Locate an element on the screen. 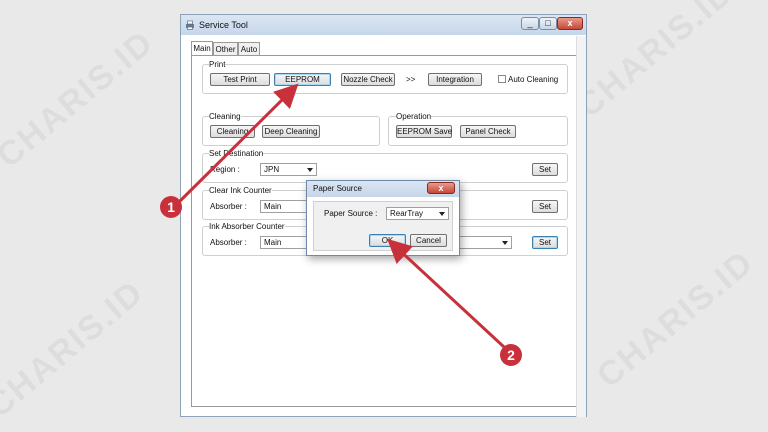 This screenshot has height=432, width=768. annotation-marker-1: 1 is located at coordinates (171, 207).